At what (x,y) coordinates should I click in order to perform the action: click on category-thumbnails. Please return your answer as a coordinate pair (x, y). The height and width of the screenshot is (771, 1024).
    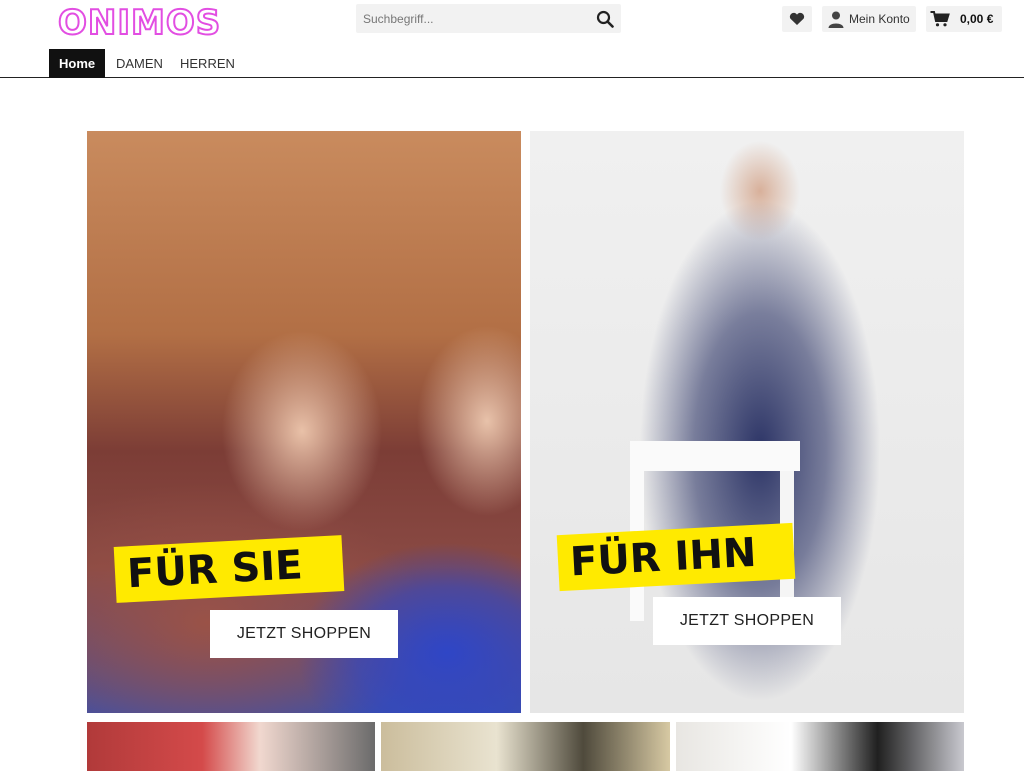
    Looking at the image, I should click on (525, 746).